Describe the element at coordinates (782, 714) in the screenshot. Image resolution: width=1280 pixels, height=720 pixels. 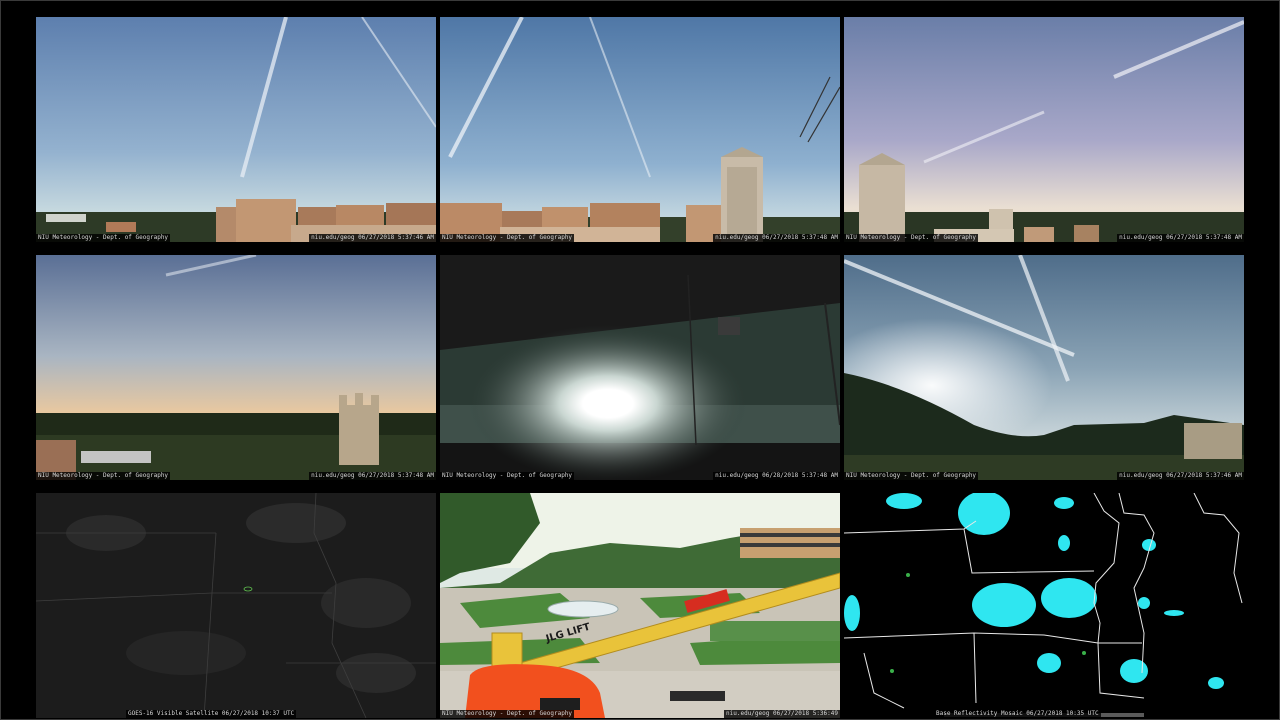
I see `webcam-timestamp: niu.edu/geog 06/27/2018 5:36:49` at that location.